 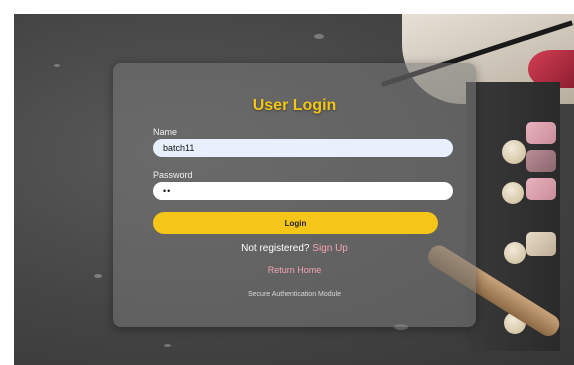 I want to click on not-registered-text: Not registered?, so click(x=275, y=248).